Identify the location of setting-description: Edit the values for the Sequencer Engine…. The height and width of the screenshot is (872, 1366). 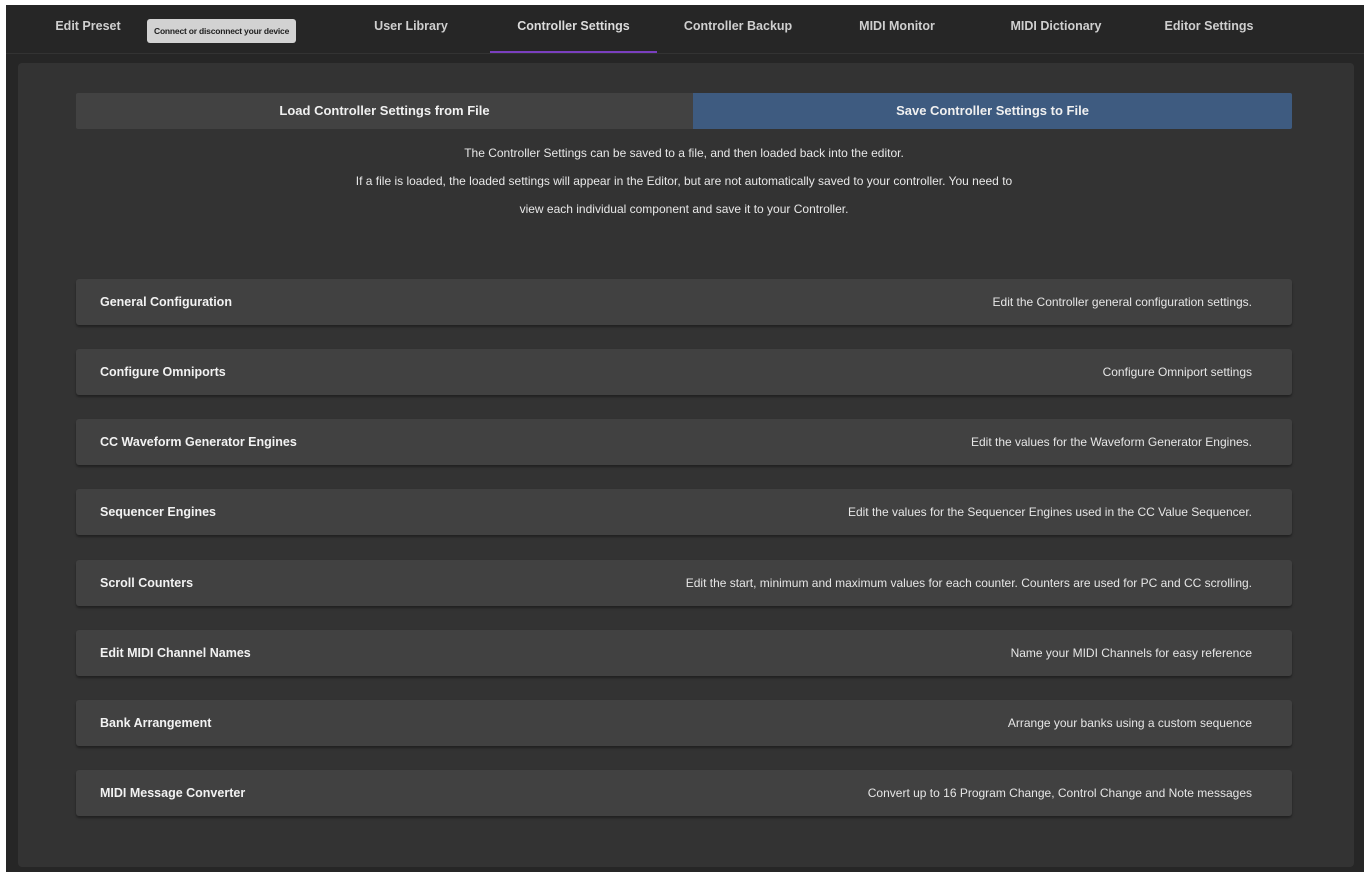
(1049, 512).